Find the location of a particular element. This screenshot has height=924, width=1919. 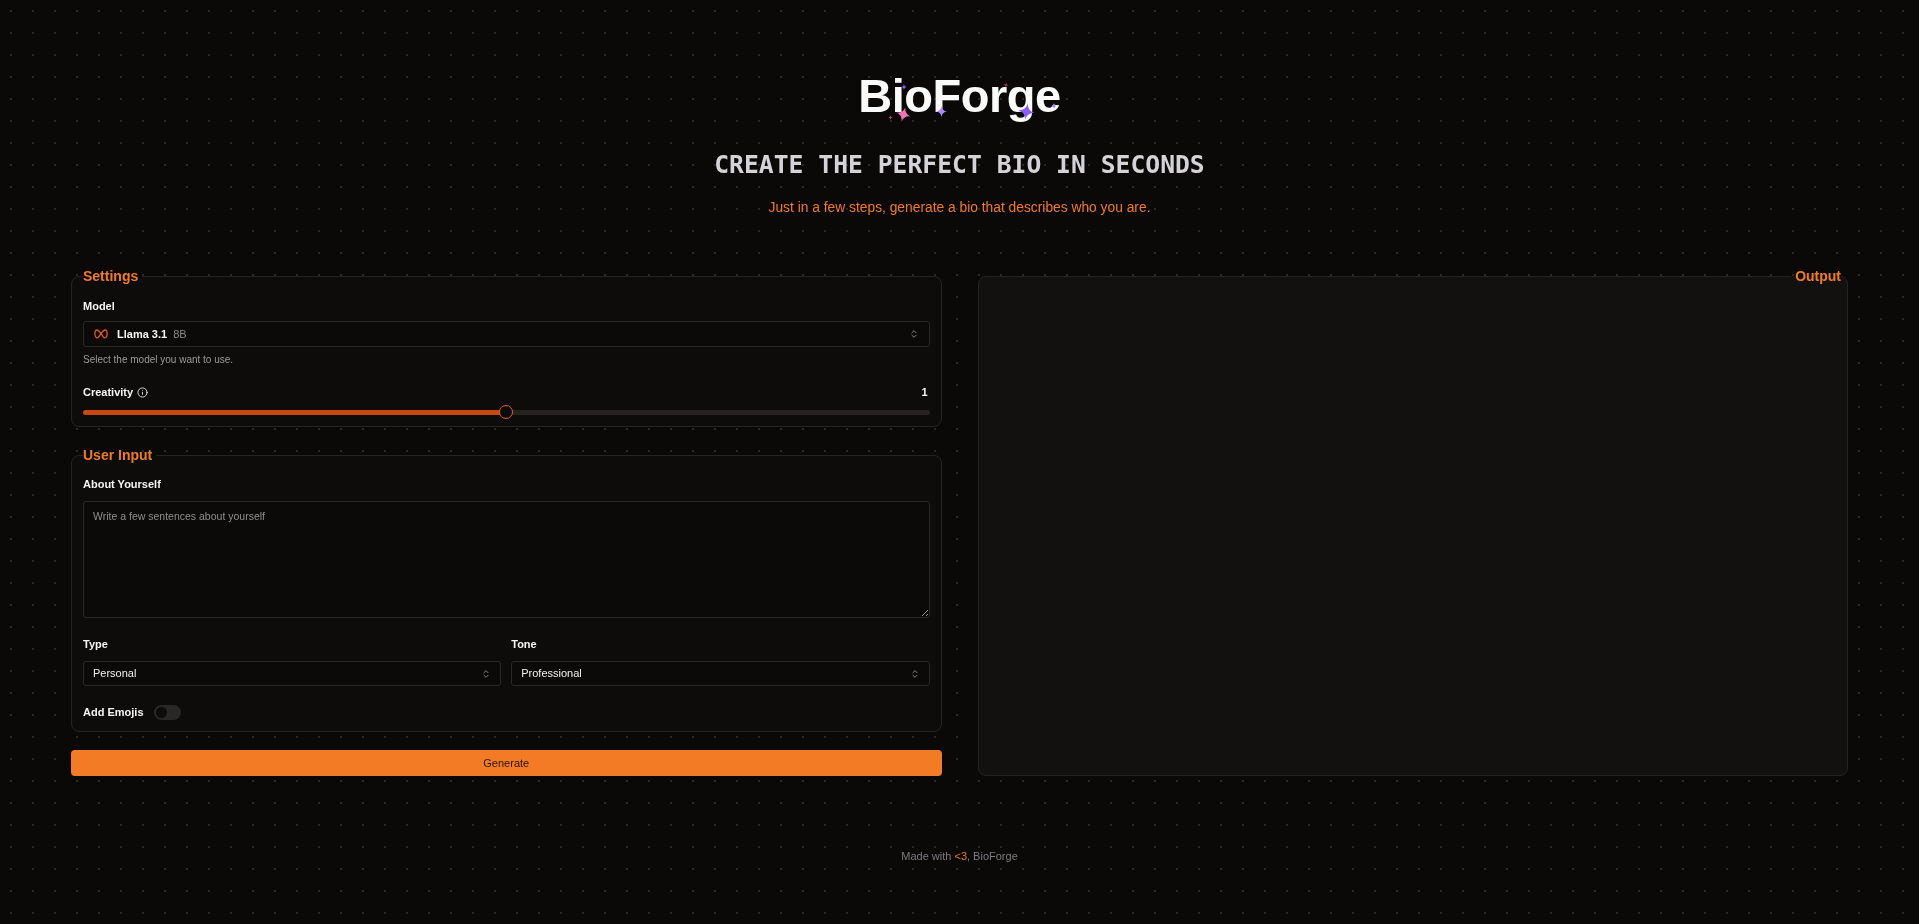

slider-thumb is located at coordinates (506, 412).